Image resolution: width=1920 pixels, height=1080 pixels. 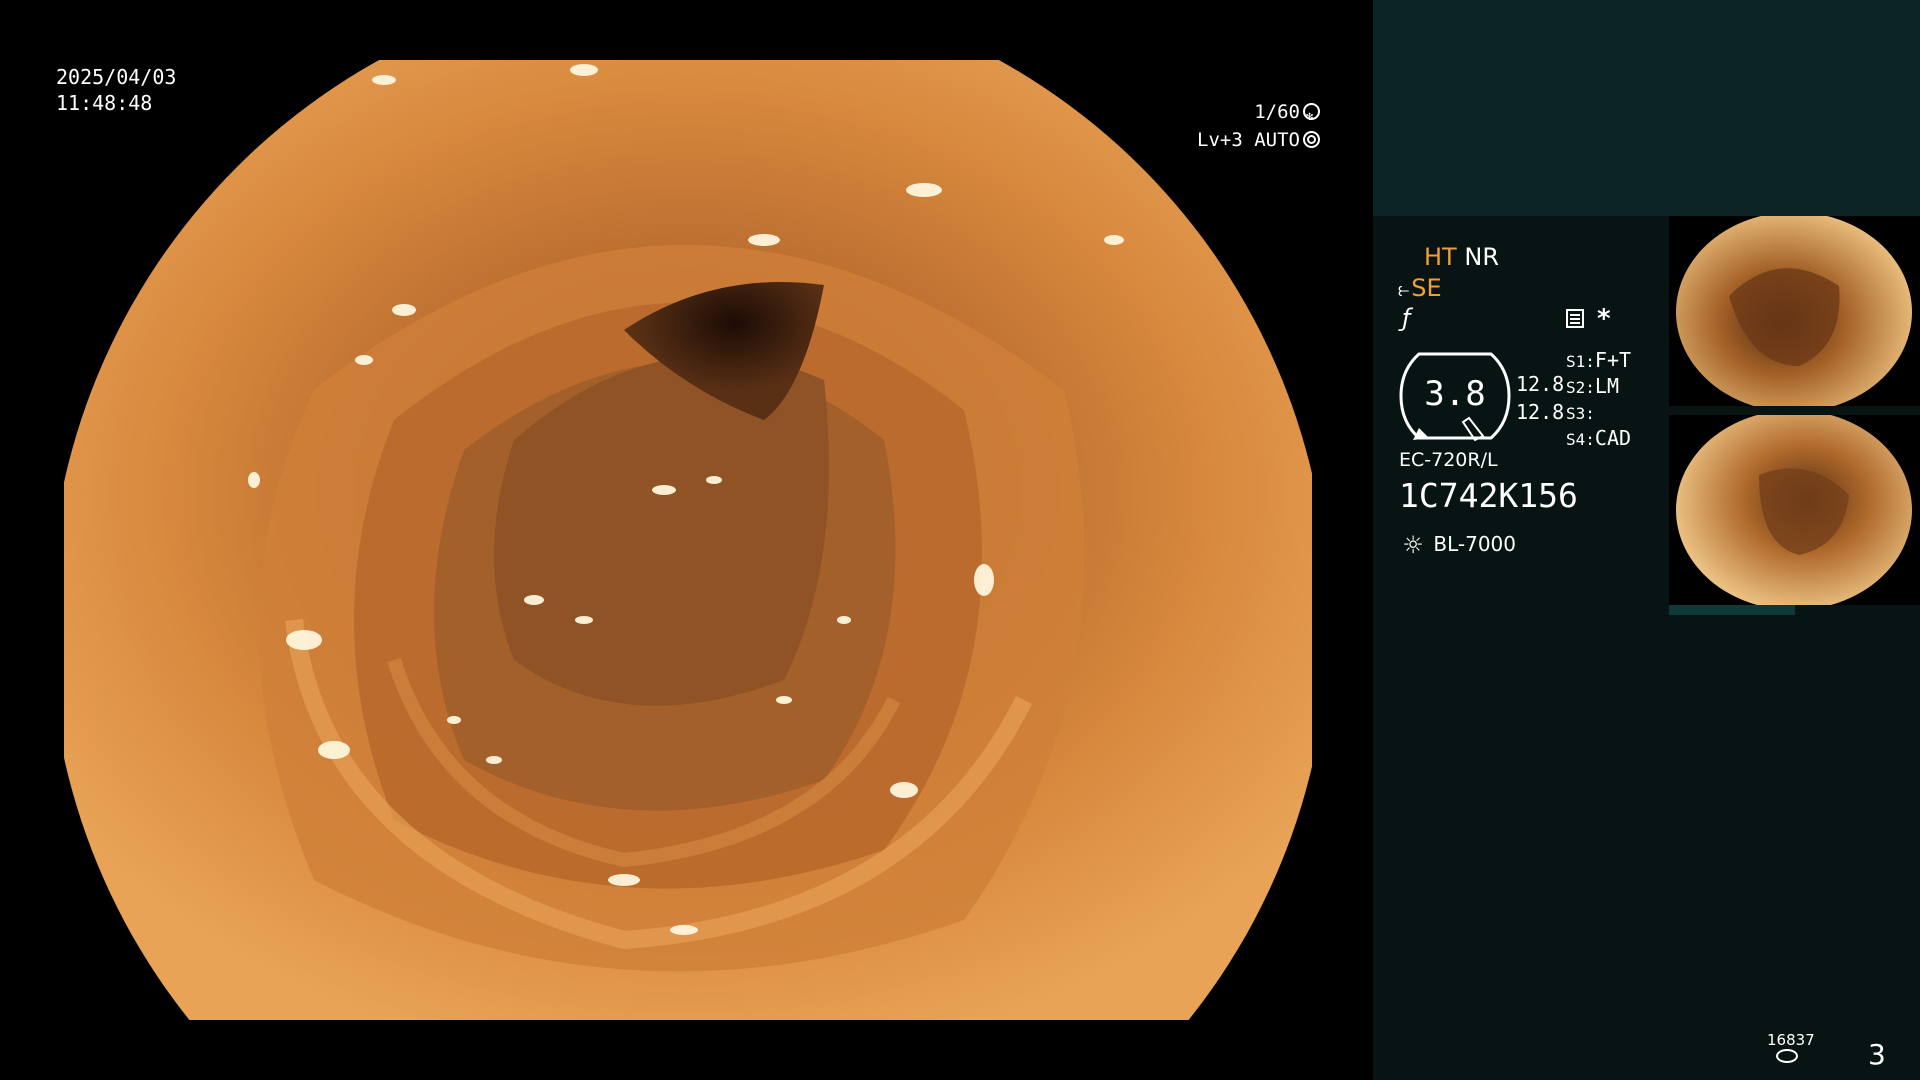 What do you see at coordinates (1791, 1040) in the screenshot?
I see `image-counter: 16837` at bounding box center [1791, 1040].